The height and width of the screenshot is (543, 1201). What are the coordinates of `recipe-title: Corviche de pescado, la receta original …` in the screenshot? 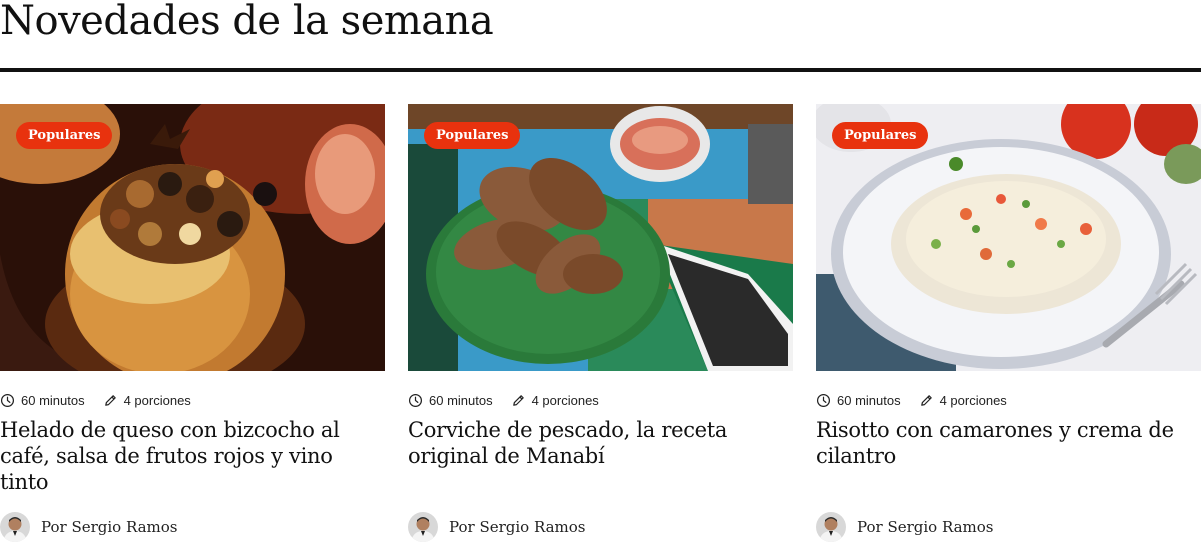 It's located at (600, 443).